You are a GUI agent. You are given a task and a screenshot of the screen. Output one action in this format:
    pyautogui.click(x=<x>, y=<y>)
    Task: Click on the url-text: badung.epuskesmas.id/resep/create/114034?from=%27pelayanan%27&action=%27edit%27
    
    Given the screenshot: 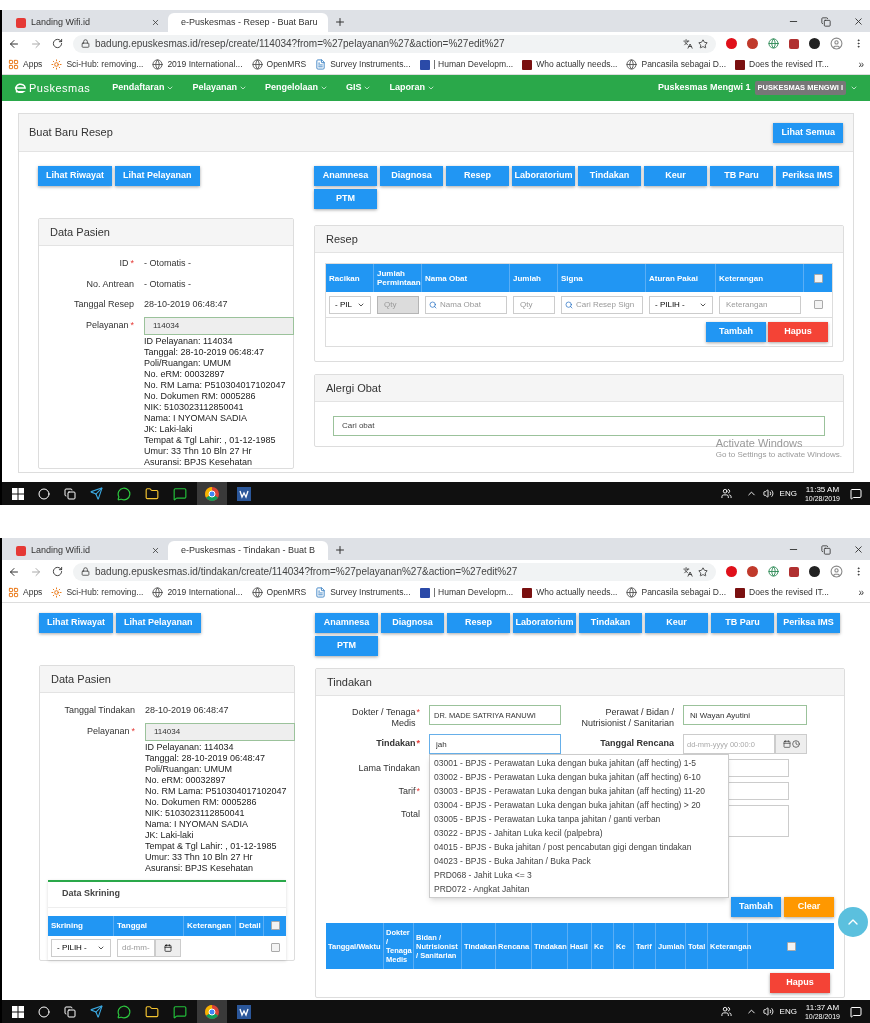 What is the action you would take?
    pyautogui.click(x=300, y=44)
    